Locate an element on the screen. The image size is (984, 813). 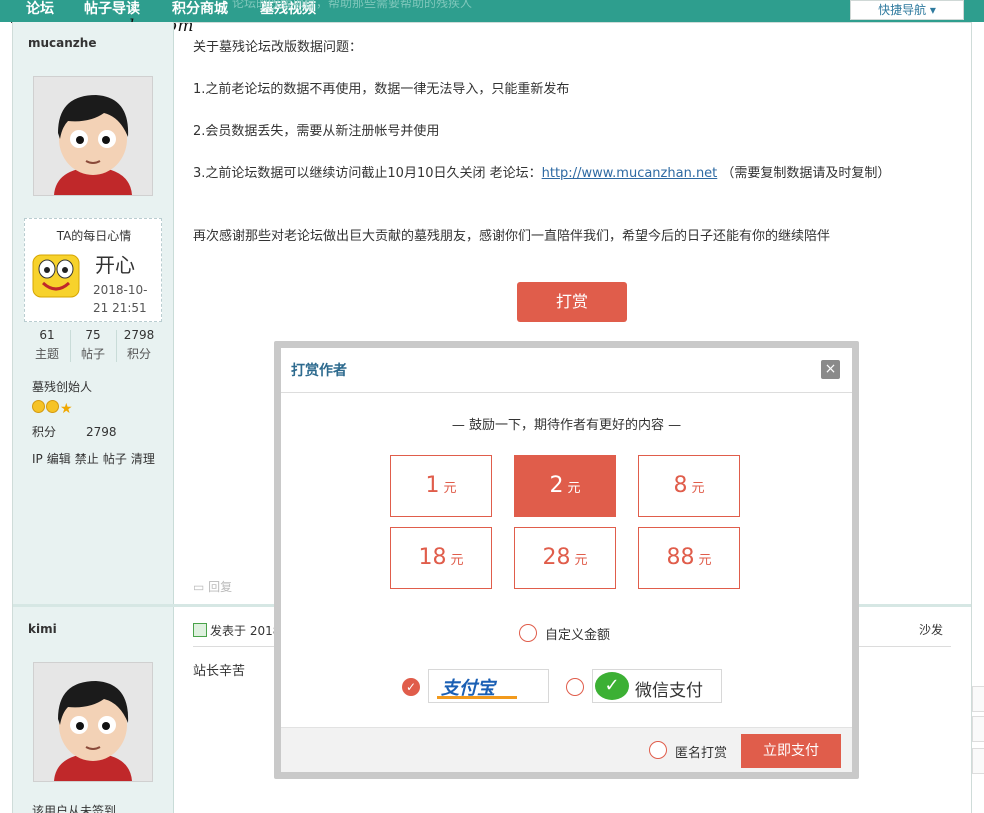
points-label: 积分 is located at coordinates (44, 432).